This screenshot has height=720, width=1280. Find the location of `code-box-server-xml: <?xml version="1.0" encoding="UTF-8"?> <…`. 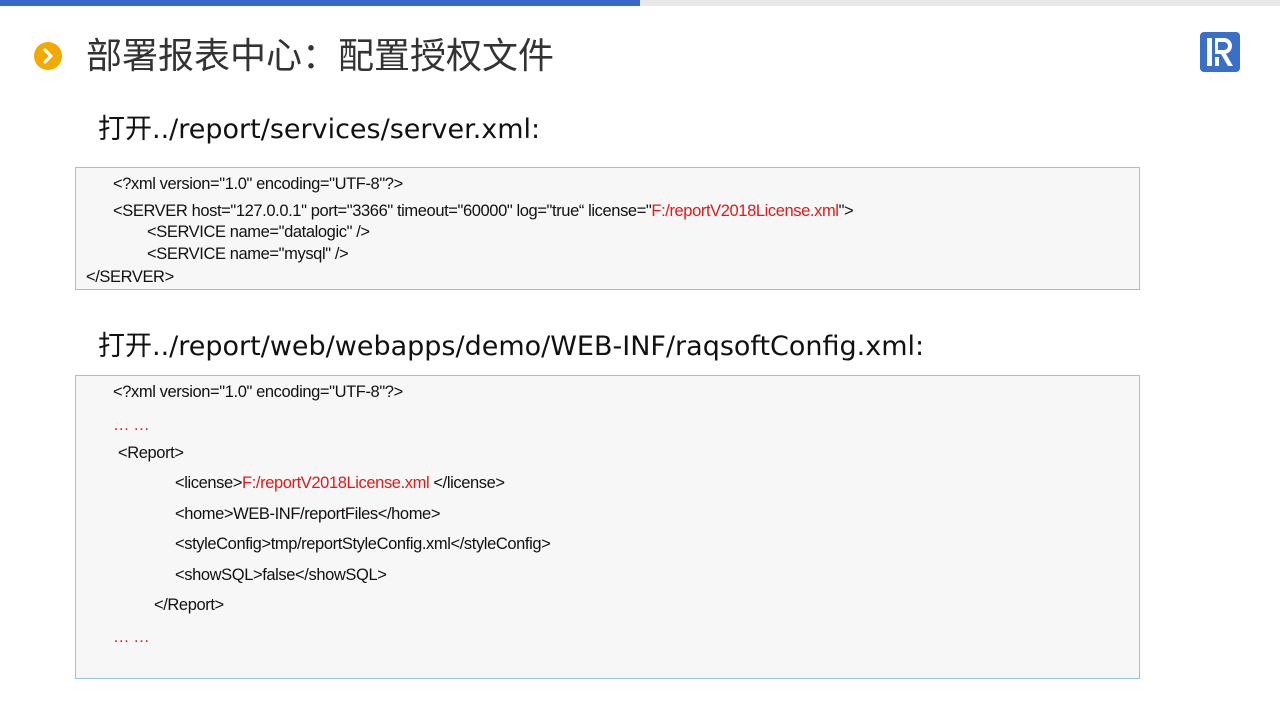

code-box-server-xml: <?xml version="1.0" encoding="UTF-8"?> <… is located at coordinates (607, 228).